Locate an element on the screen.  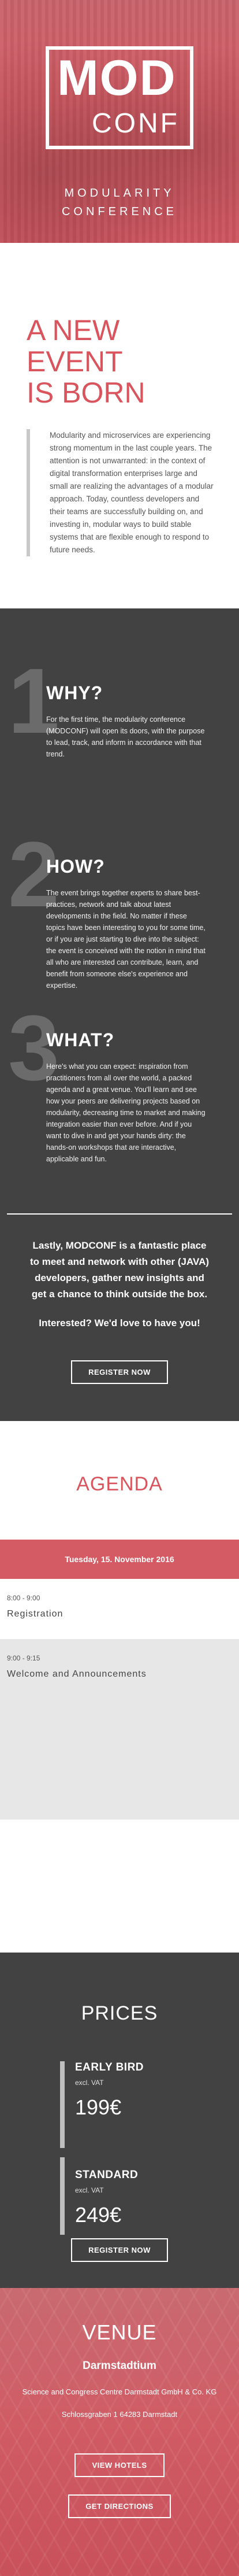
agenda-slot-title: Registration is located at coordinates (35, 1614).